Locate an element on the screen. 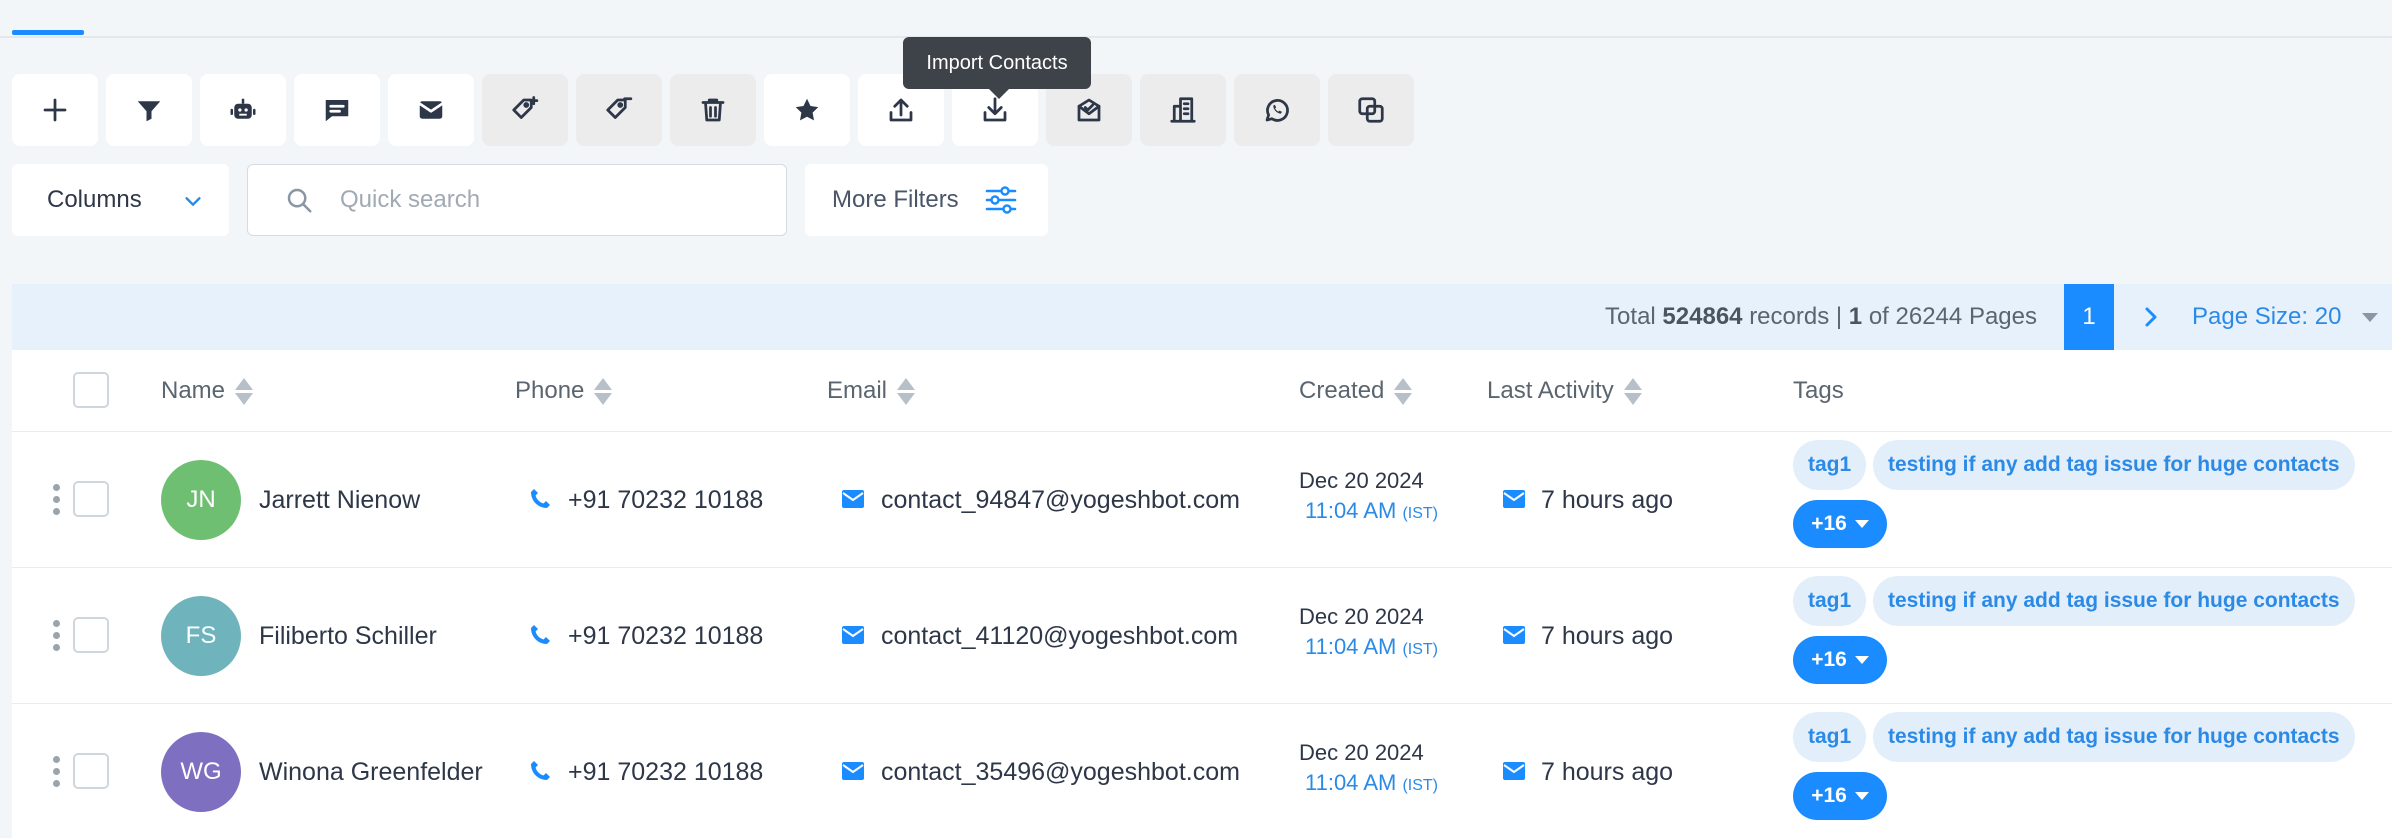 Image resolution: width=2392 pixels, height=838 pixels. avatar: WG is located at coordinates (201, 772).